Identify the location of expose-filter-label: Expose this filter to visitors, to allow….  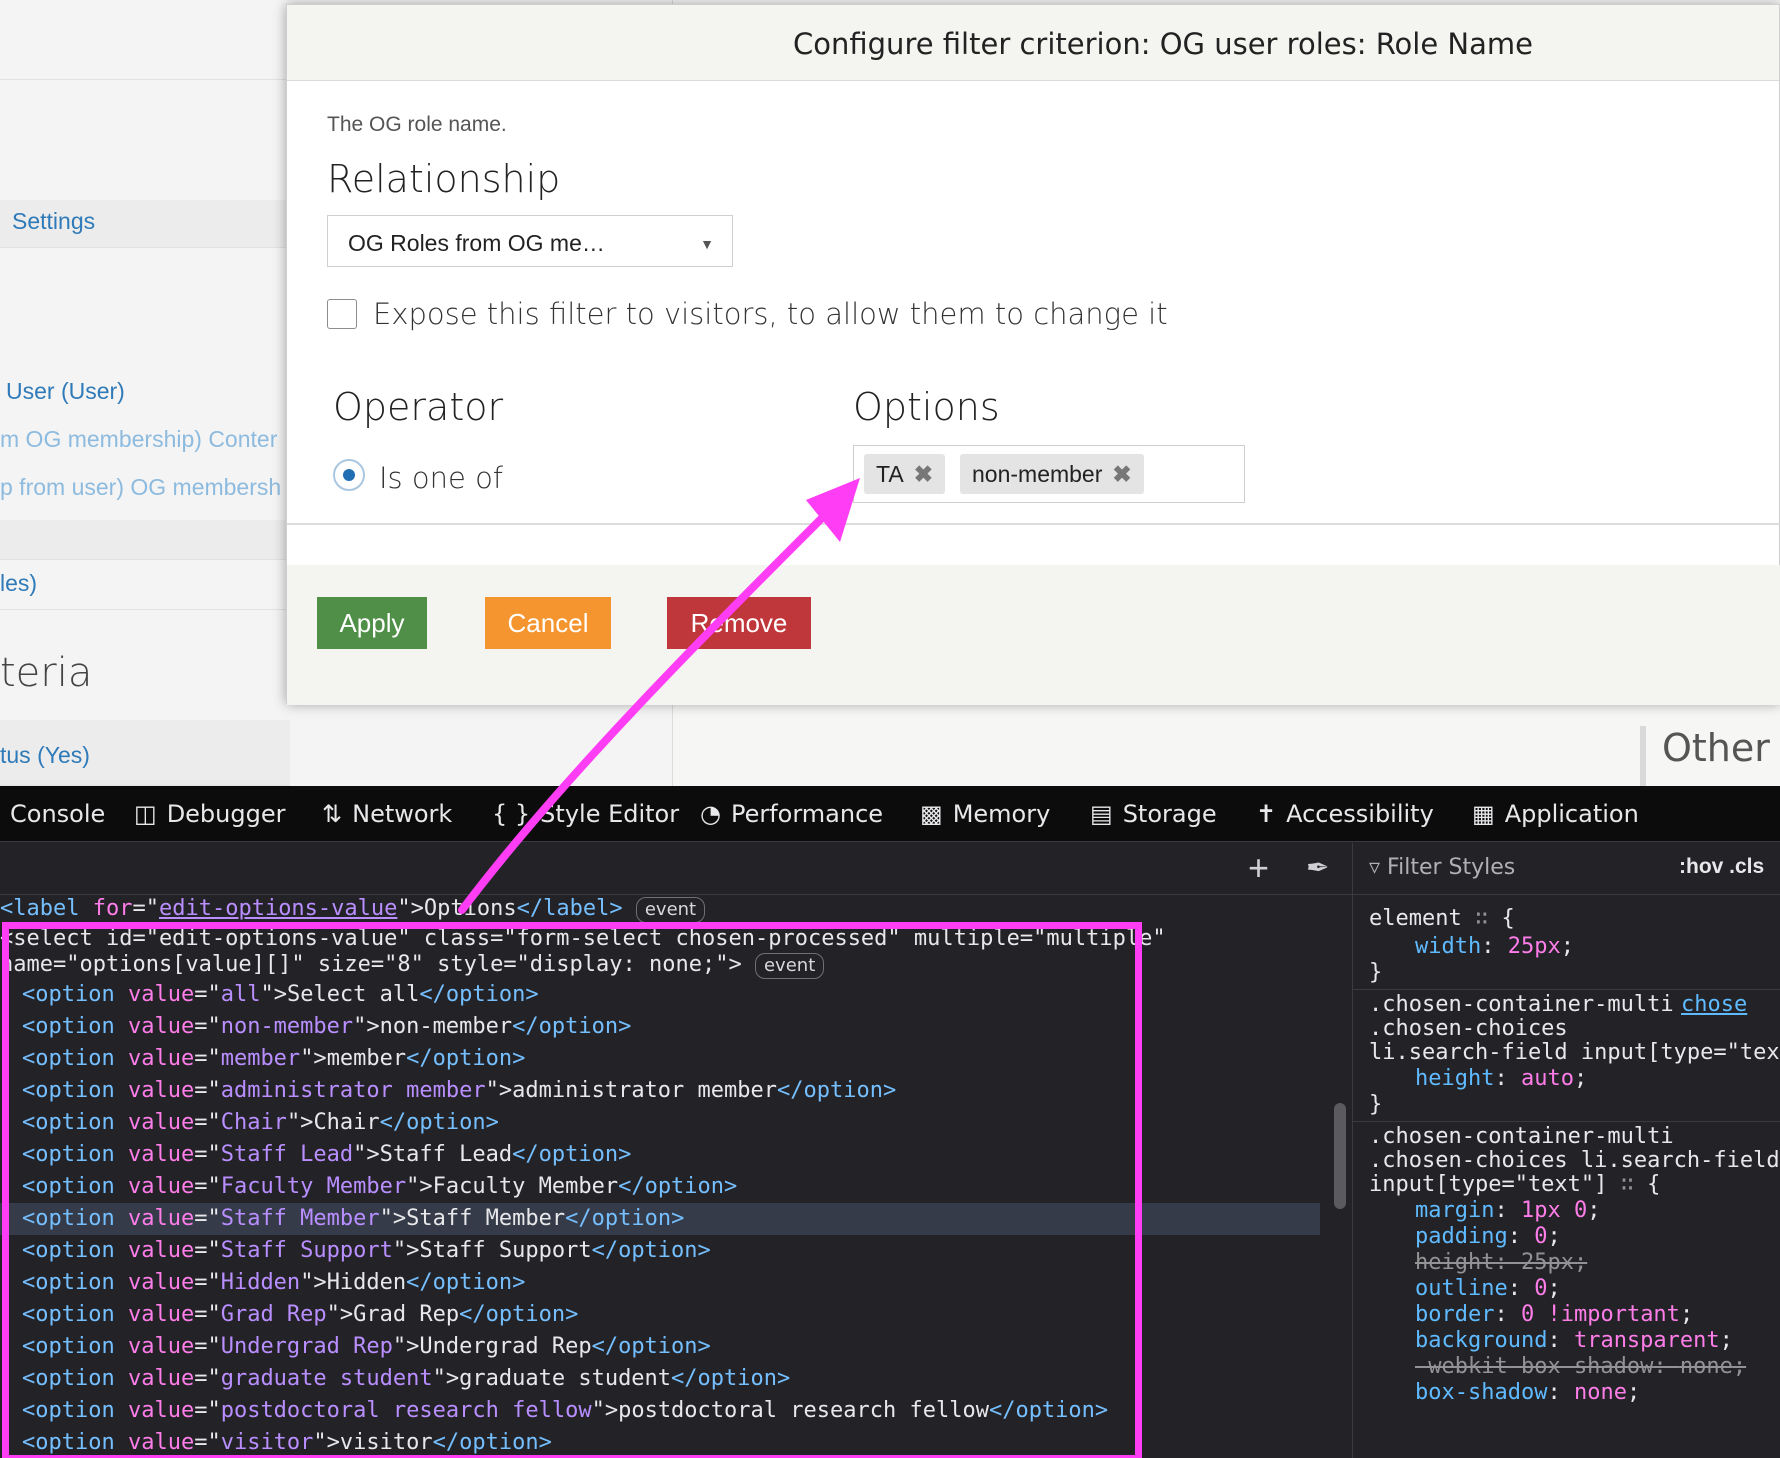
(770, 314).